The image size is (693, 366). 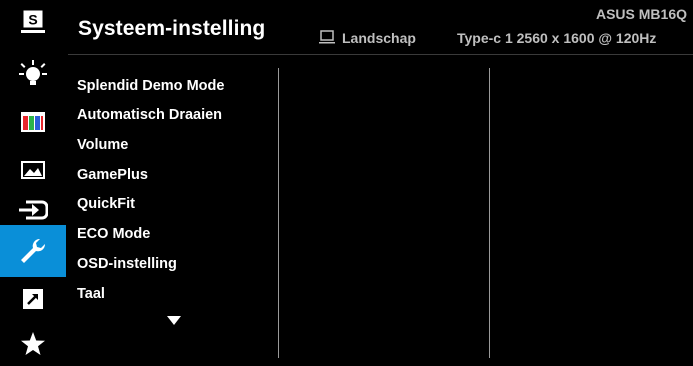 I want to click on triangle-down-icon, so click(x=174, y=320).